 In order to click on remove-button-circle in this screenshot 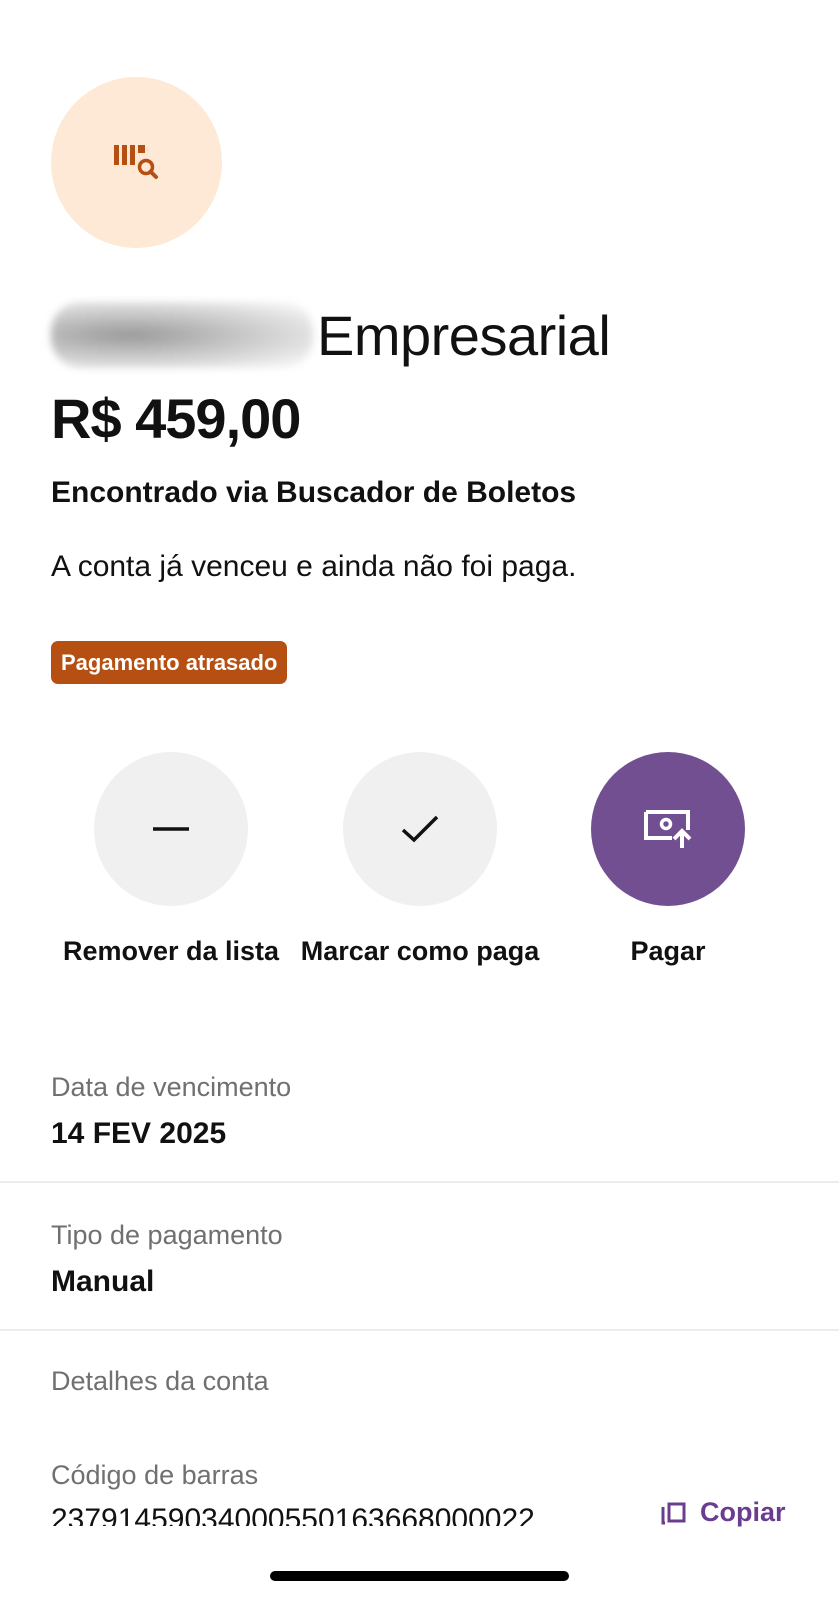, I will do `click(171, 829)`.